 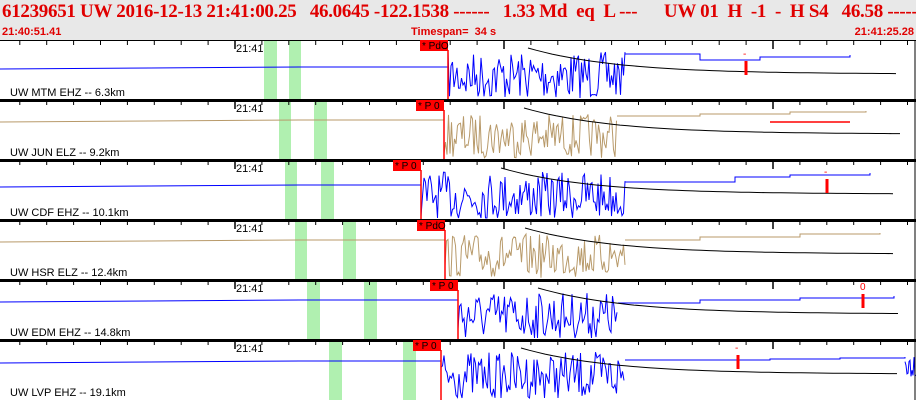 I want to click on marker-label: 0, so click(x=863, y=287).